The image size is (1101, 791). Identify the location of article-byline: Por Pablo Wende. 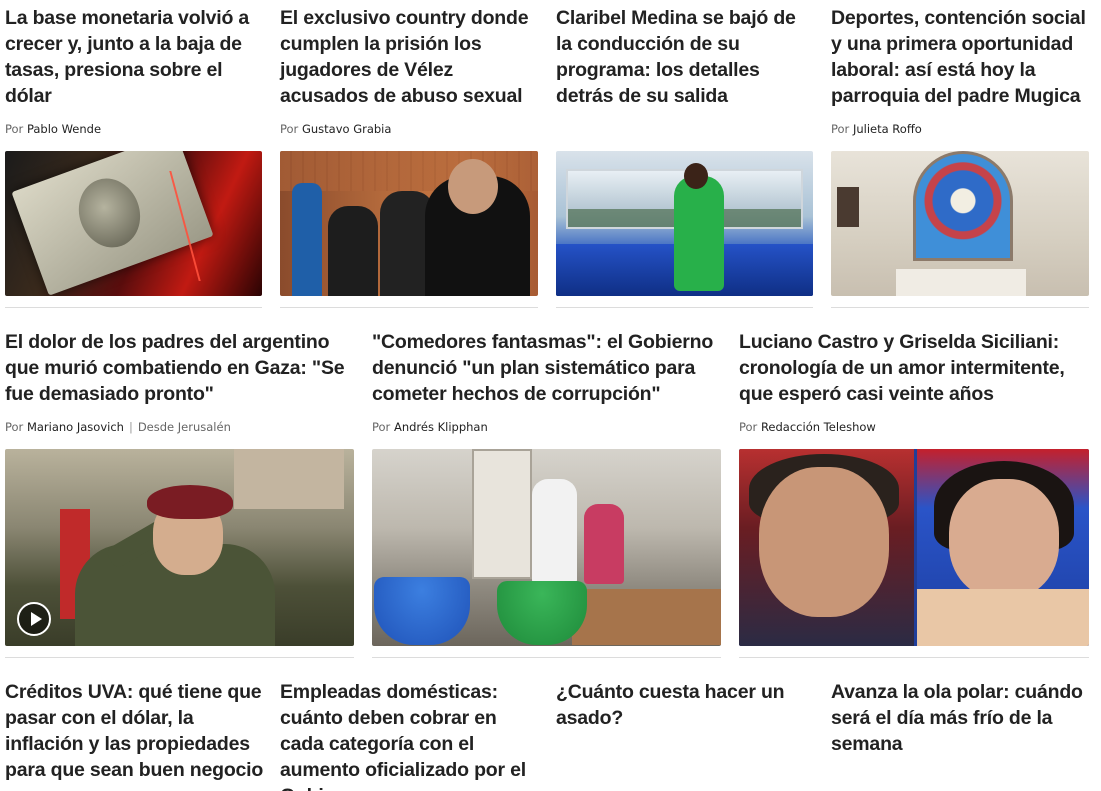
(53, 129).